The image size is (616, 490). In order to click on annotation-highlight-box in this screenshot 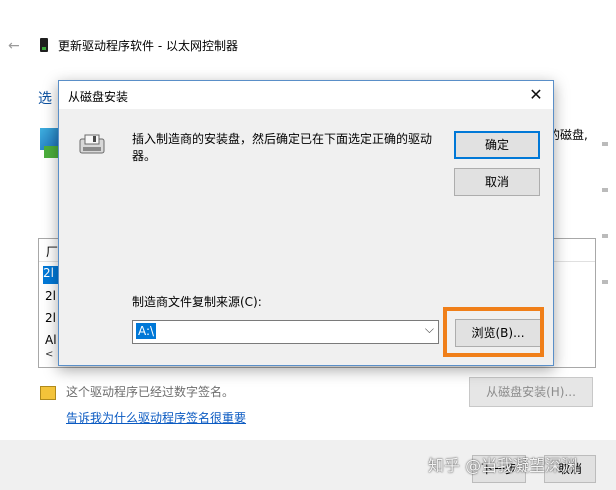, I will do `click(493, 332)`.